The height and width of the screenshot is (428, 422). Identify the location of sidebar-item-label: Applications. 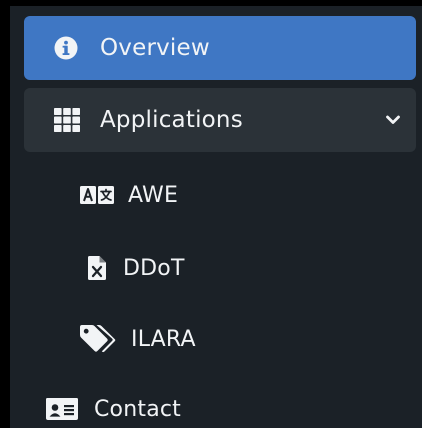
(171, 120).